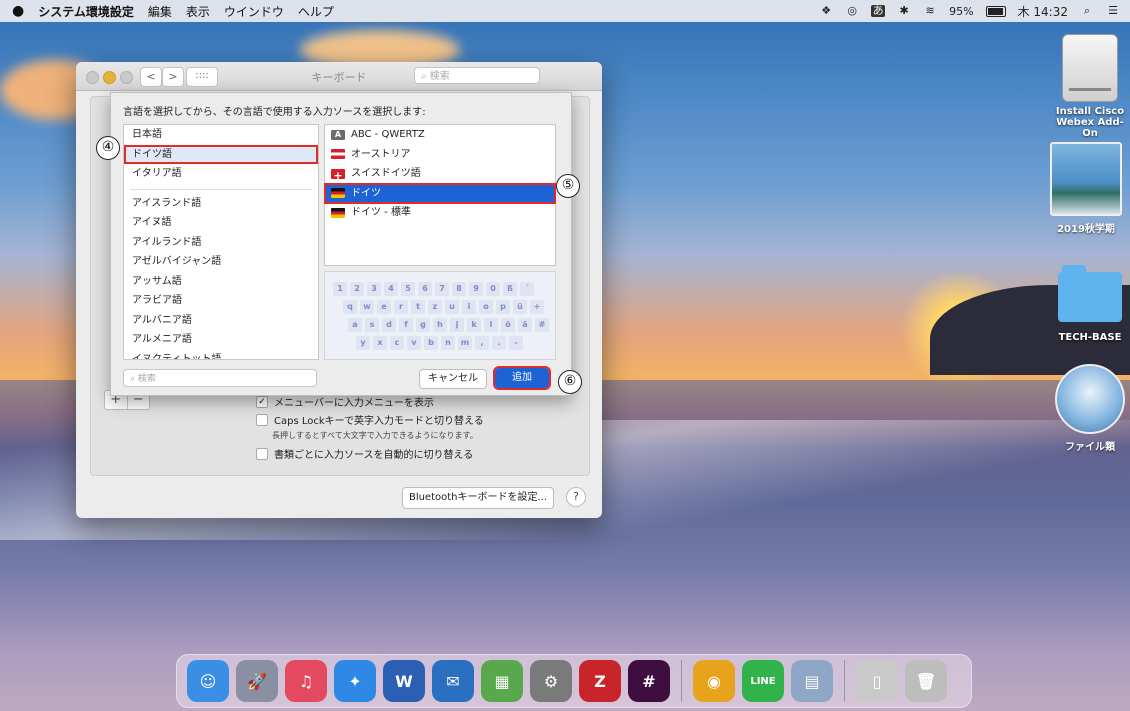  What do you see at coordinates (374, 289) in the screenshot?
I see `keyboard-key: 3` at bounding box center [374, 289].